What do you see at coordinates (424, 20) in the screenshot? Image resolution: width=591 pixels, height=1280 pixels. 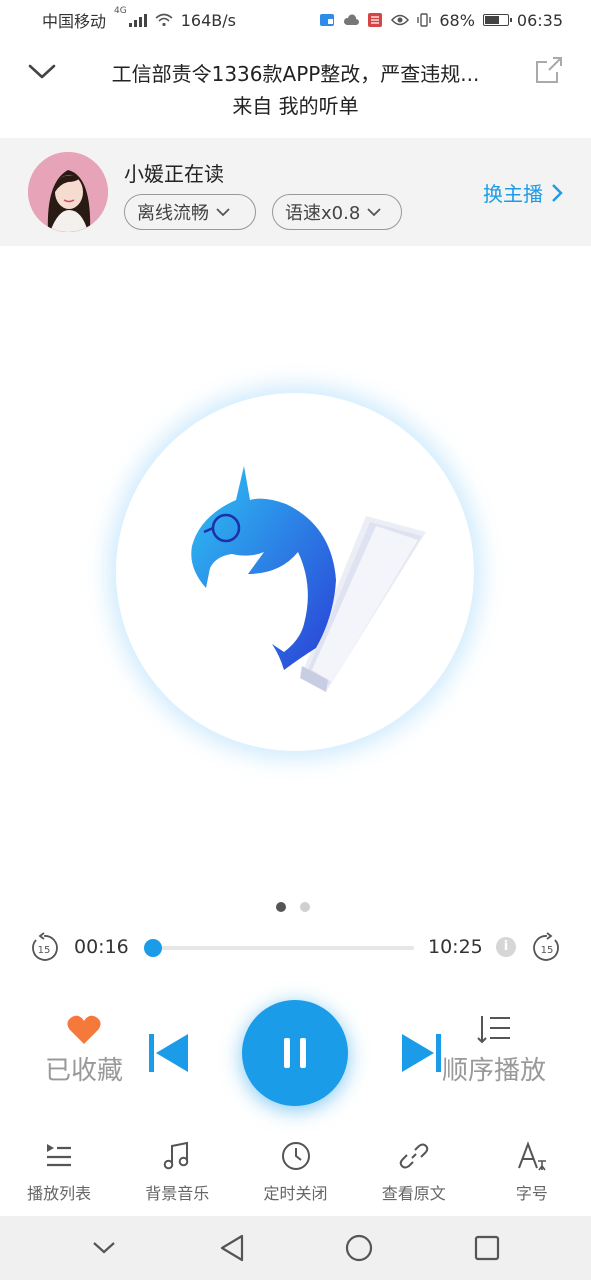 I see `vibrate-icon` at bounding box center [424, 20].